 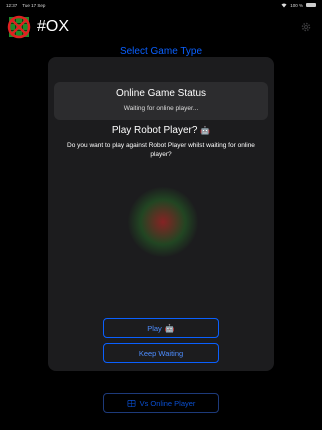 What do you see at coordinates (161, 51) in the screenshot?
I see `select-game-type-title: Select Game Type` at bounding box center [161, 51].